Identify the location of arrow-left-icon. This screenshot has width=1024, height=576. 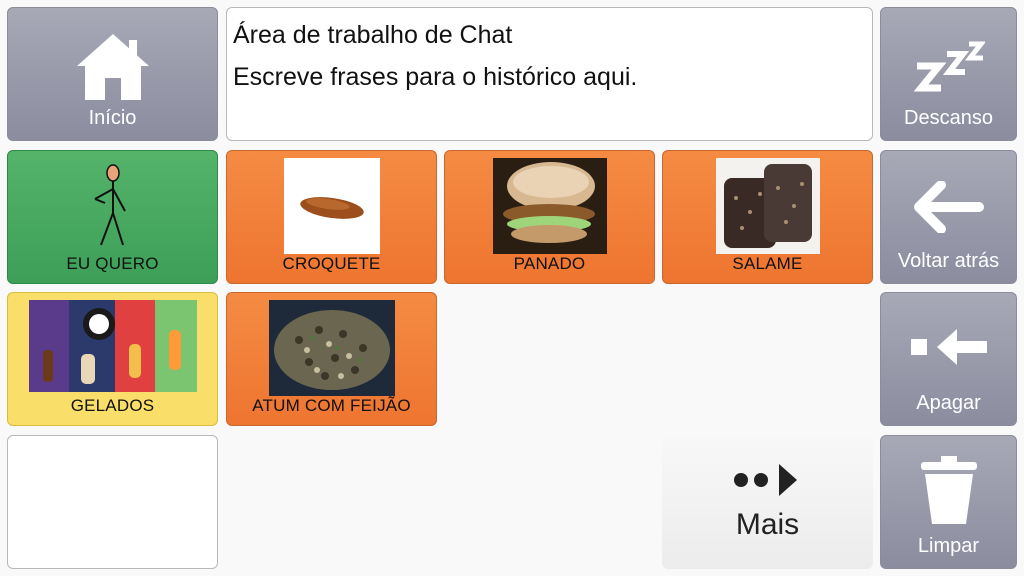
(948, 207).